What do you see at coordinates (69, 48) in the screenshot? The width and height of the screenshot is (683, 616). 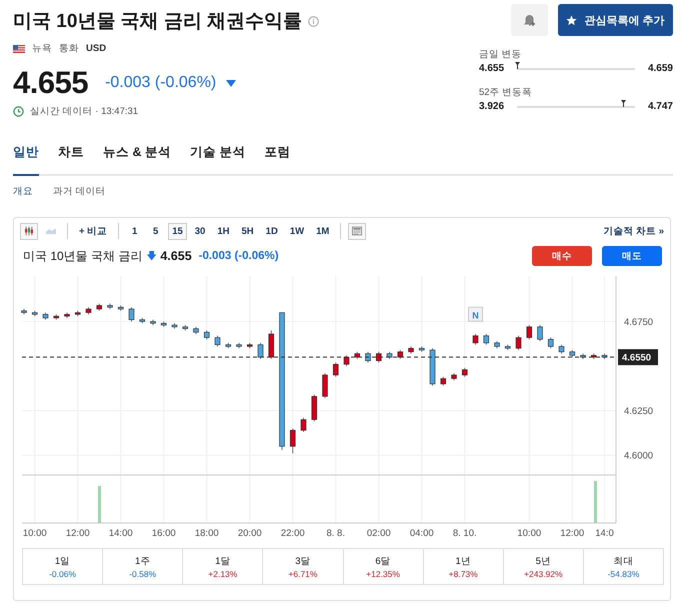 I see `currency-label: 통화` at bounding box center [69, 48].